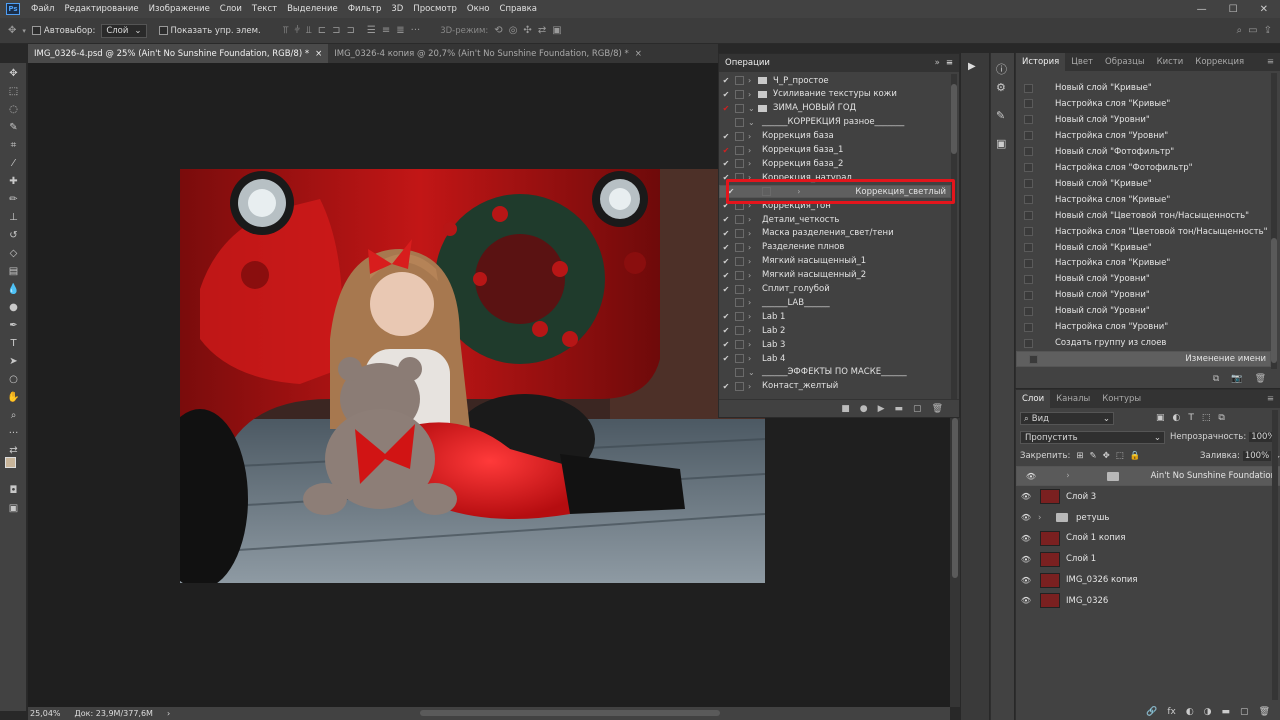 The image size is (1280, 720). Describe the element at coordinates (351, 30) in the screenshot. I see `align-right-icon: ⊐` at that location.